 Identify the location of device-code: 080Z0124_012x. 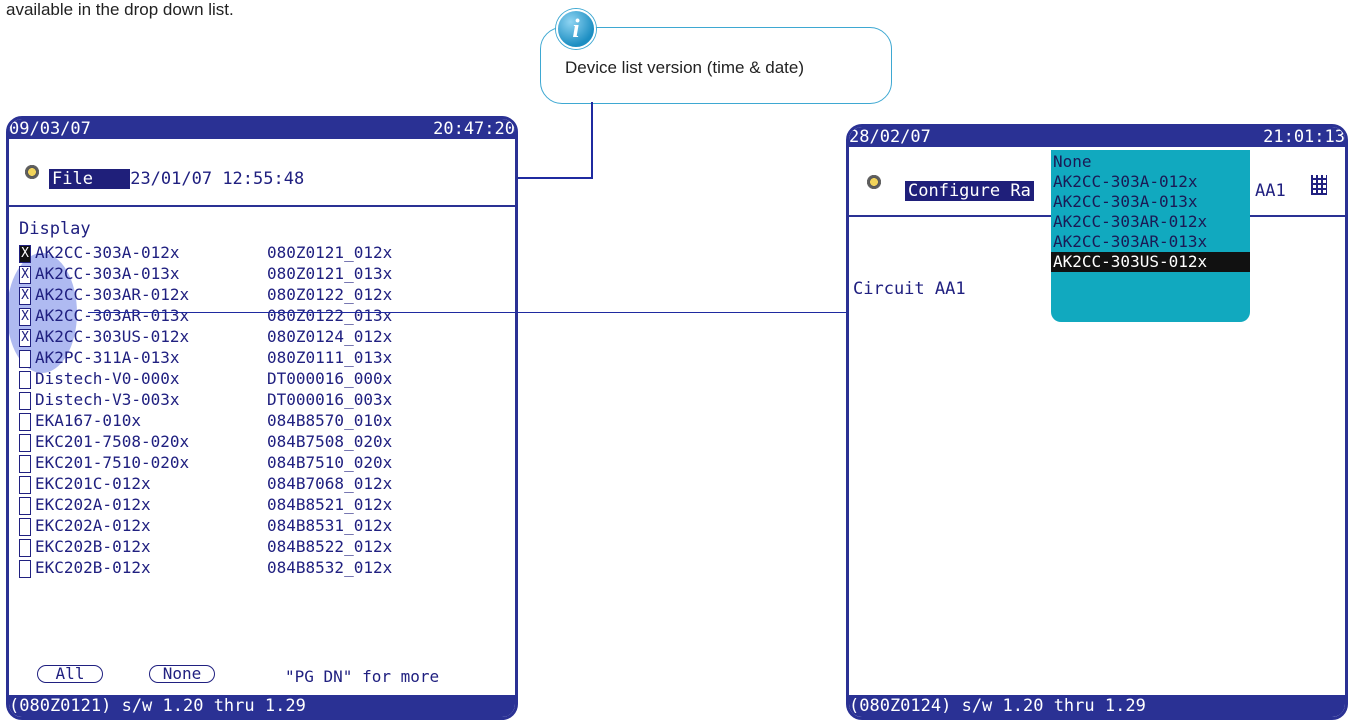
(330, 336).